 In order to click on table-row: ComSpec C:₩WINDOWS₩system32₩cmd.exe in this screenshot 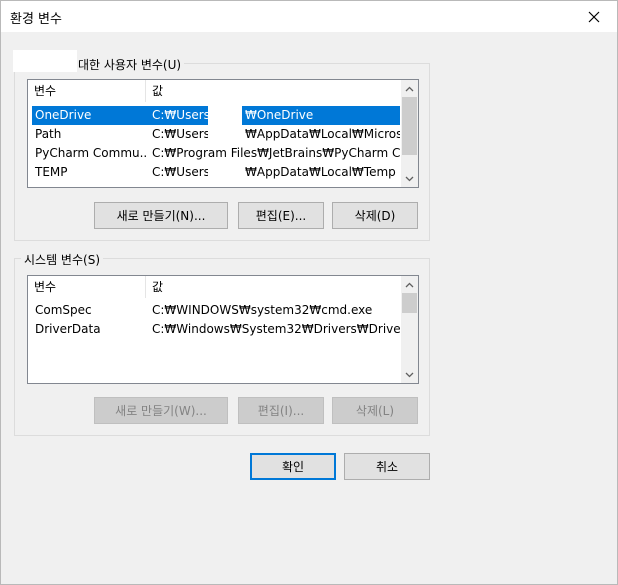, I will do `click(216, 310)`.